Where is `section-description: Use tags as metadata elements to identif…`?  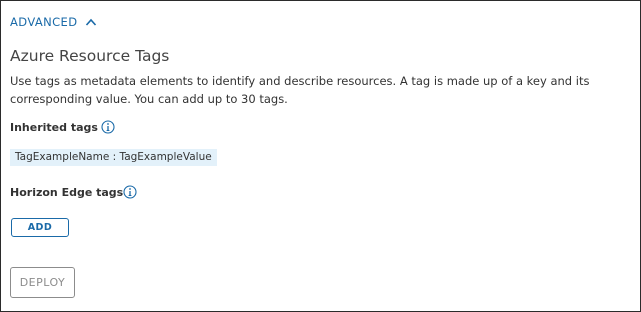
section-description: Use tags as metadata elements to identif… is located at coordinates (300, 90).